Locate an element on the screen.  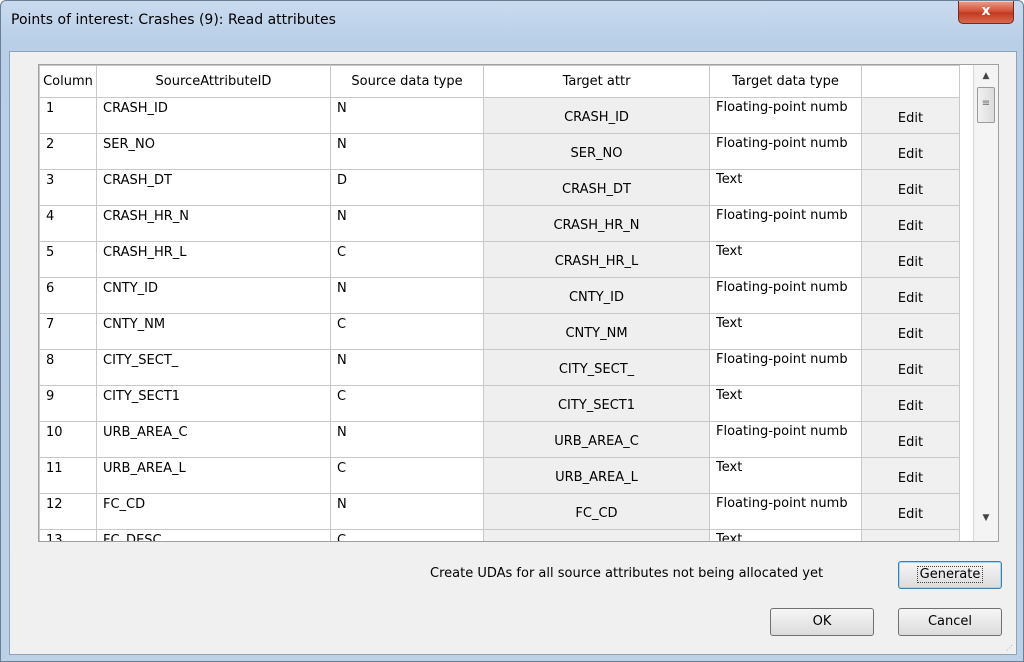
table-row: 13FC_DESCCFC_DESCTextEdit is located at coordinates (499, 535).